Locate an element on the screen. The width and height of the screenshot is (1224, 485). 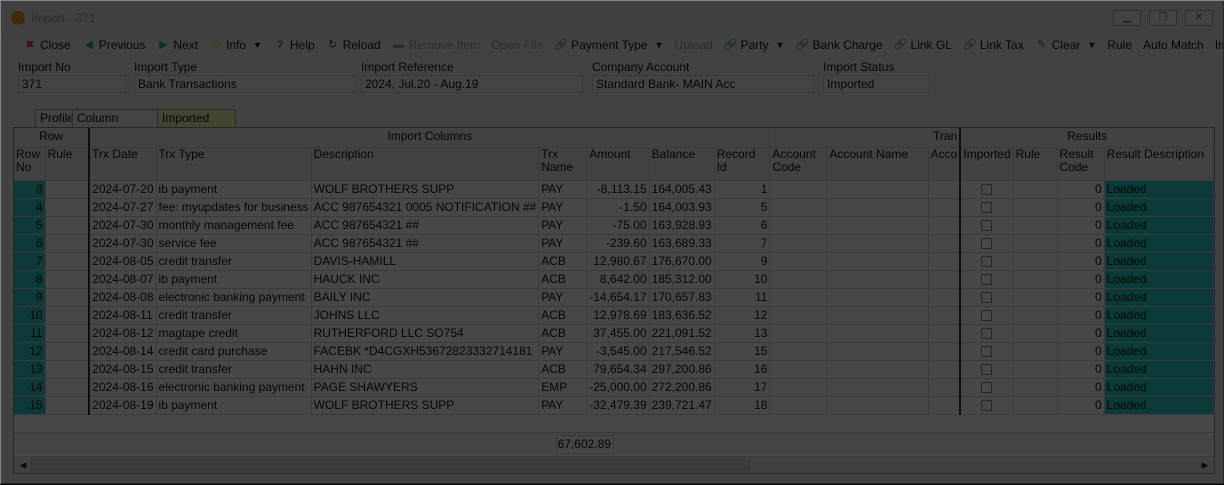
cell-balance: 164,005.43 is located at coordinates (682, 189).